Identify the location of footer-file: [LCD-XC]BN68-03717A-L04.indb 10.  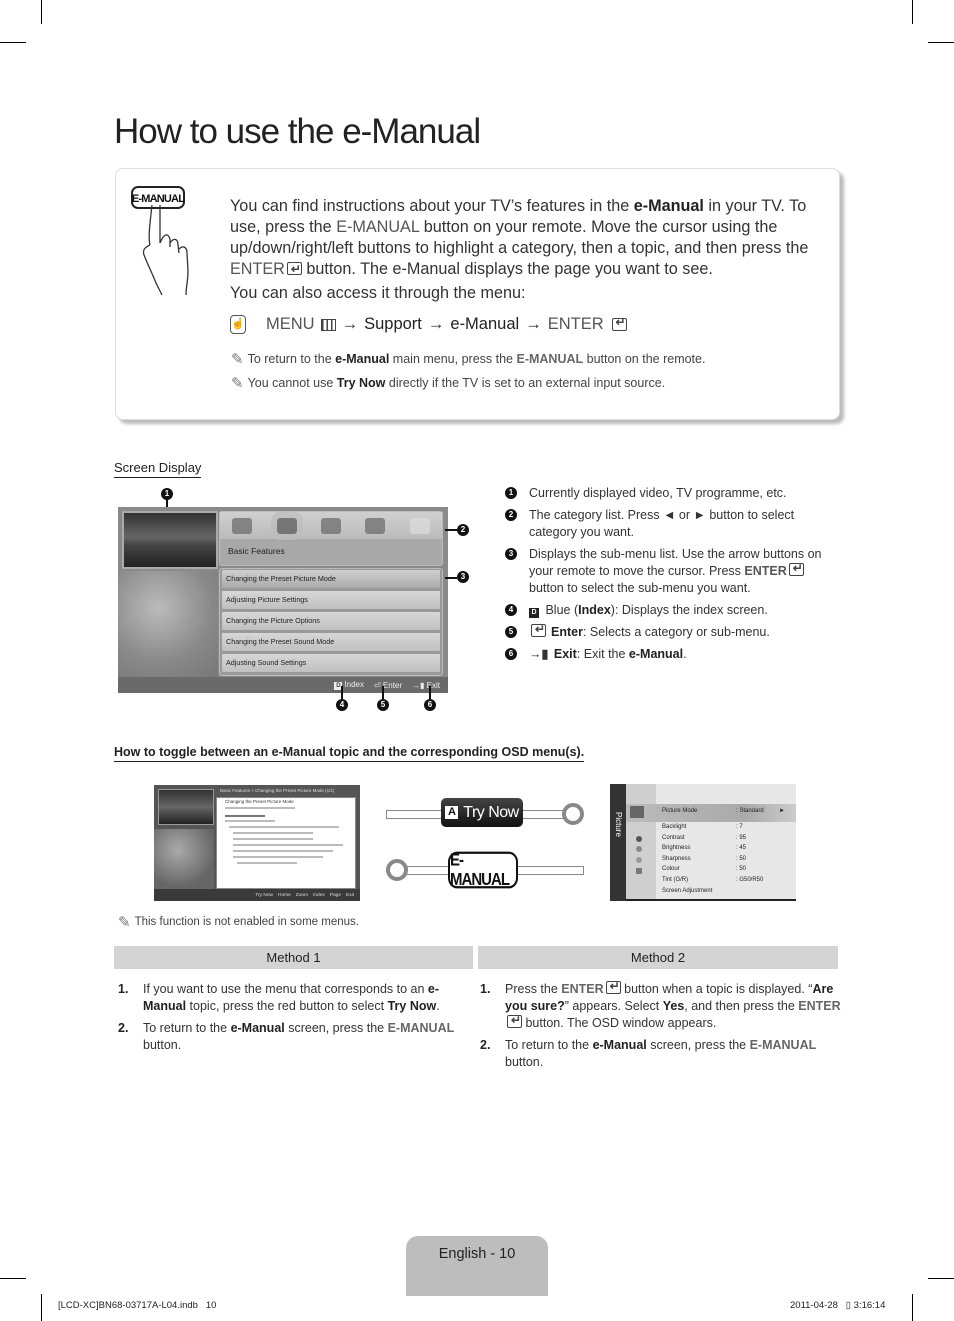
(137, 1305).